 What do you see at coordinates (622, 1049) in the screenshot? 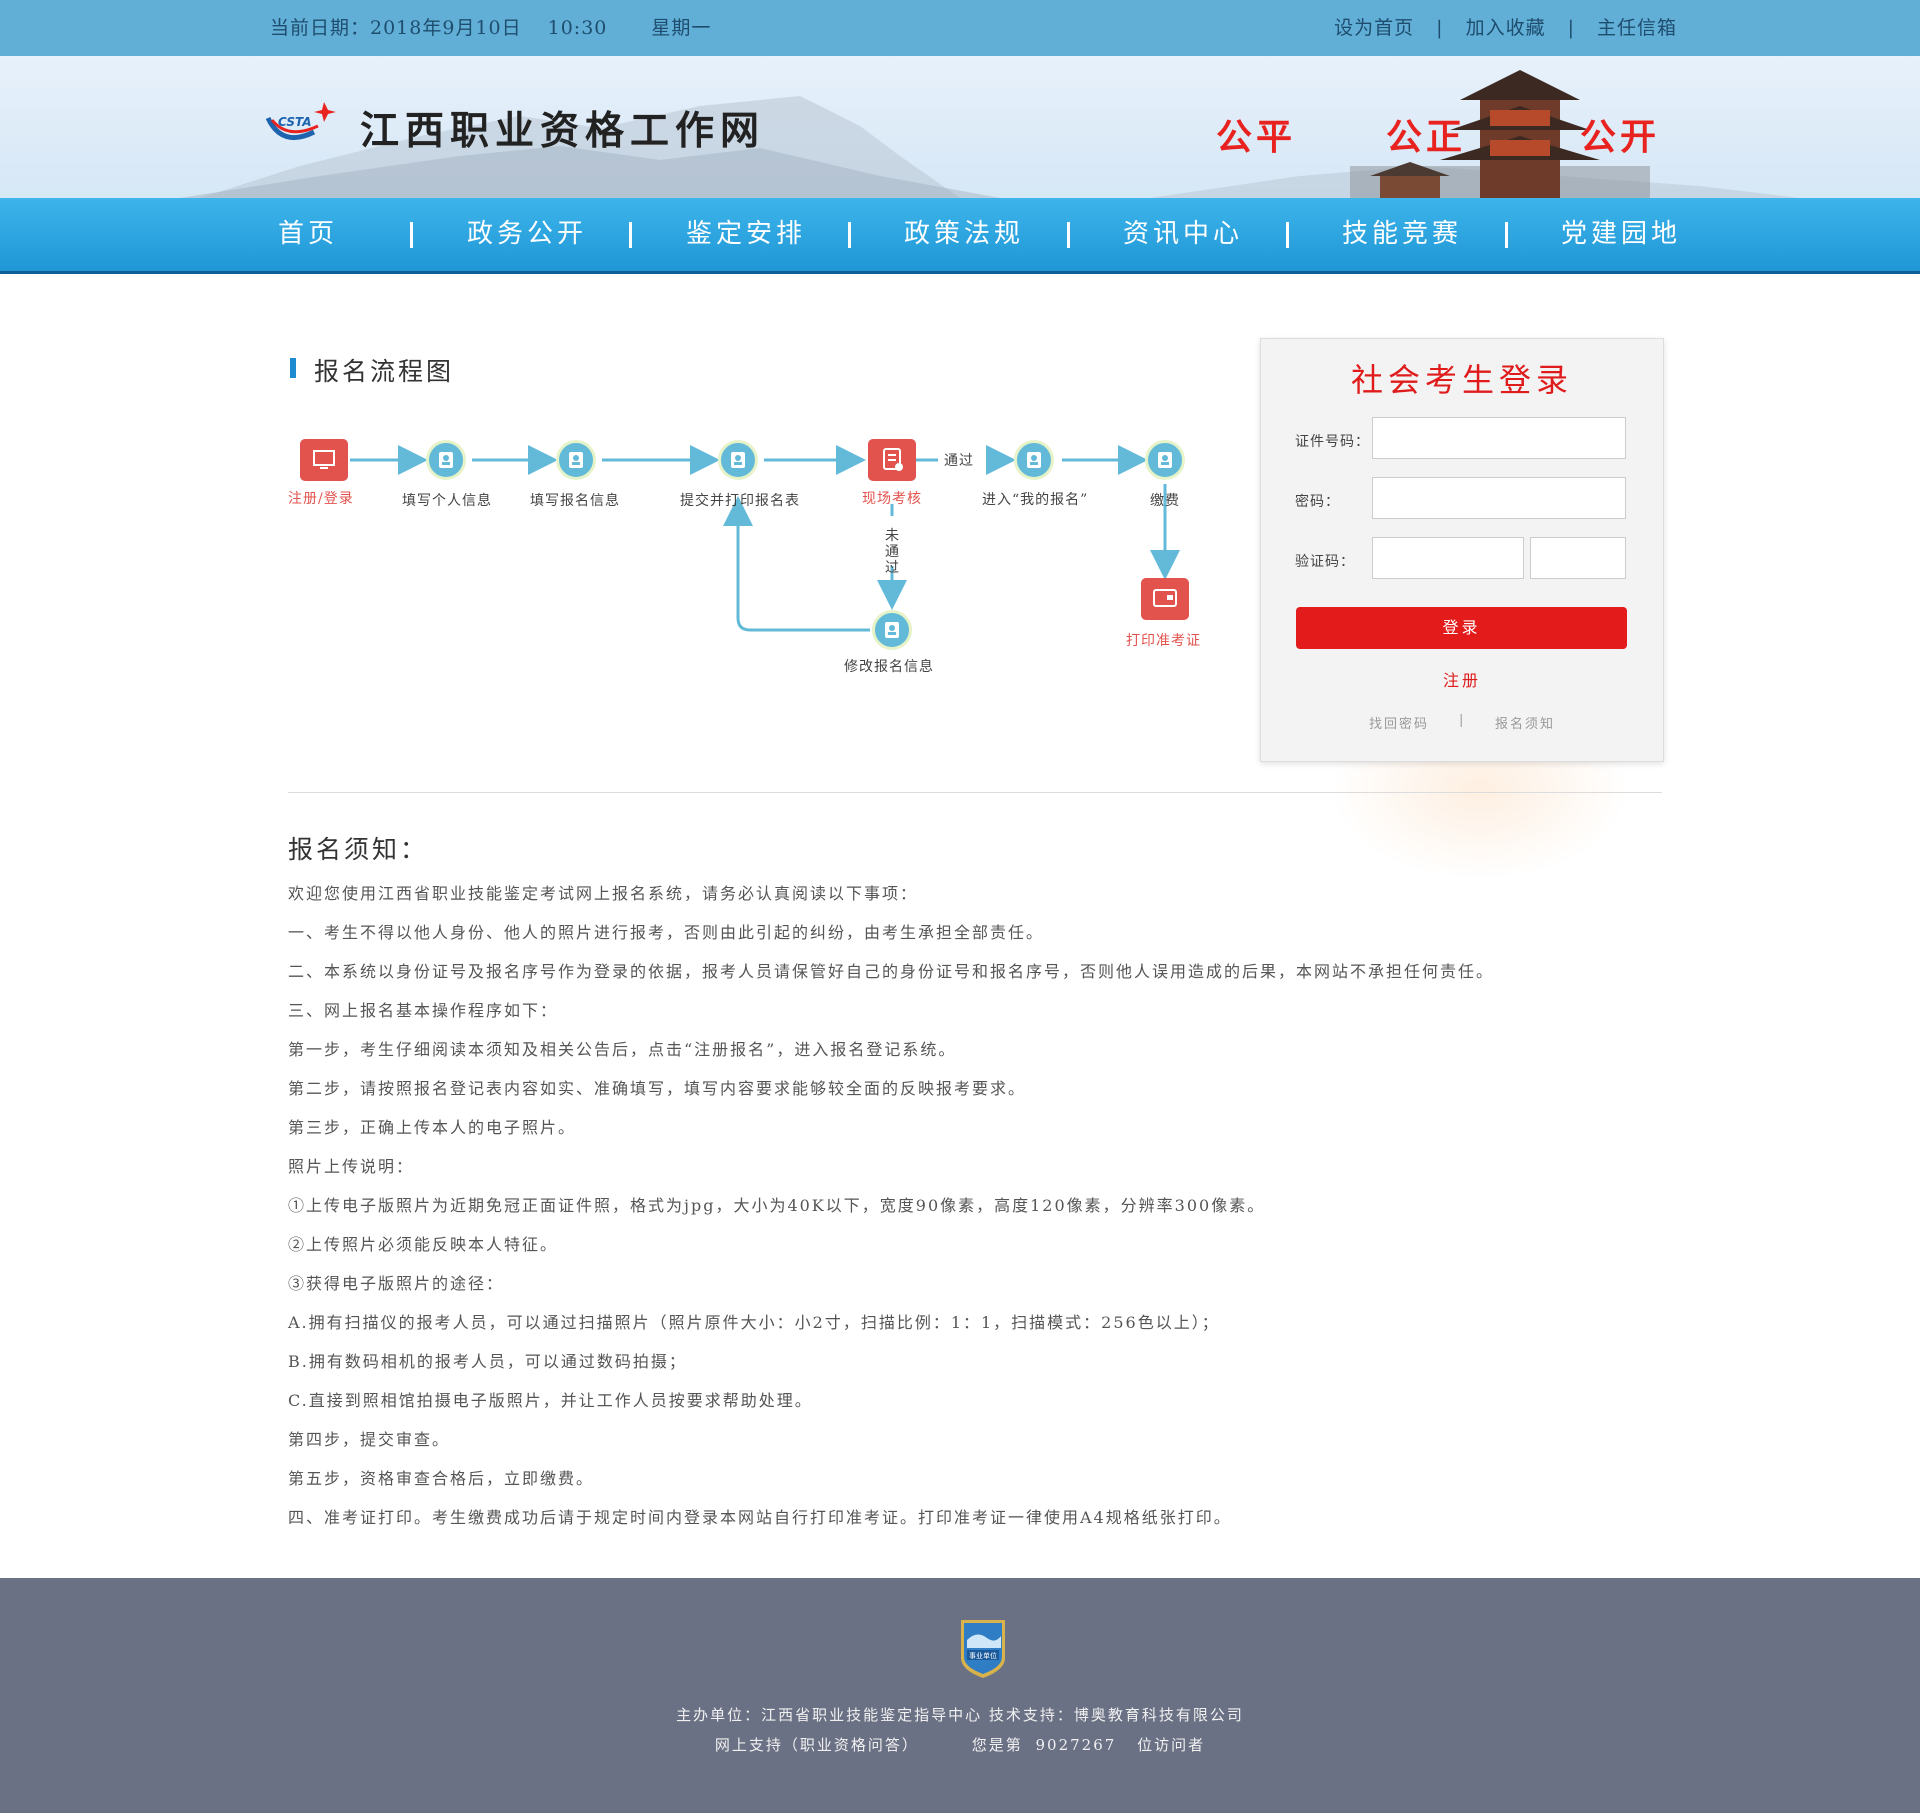
I see `notice-line: 第一步，考生仔细阅读本须知及相关公告后，点击“注册报名”，进入报名登记系统。` at bounding box center [622, 1049].